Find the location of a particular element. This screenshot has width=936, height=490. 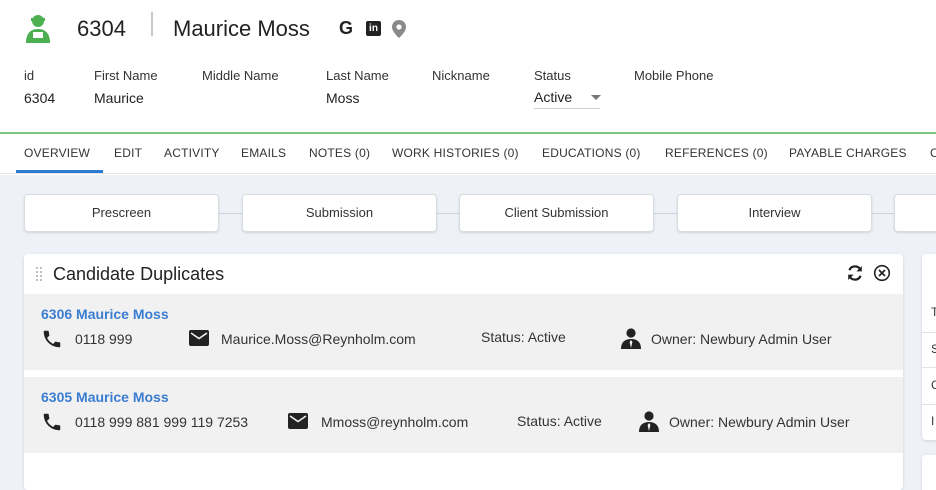

tab-activity: ACTIVITY is located at coordinates (192, 153).